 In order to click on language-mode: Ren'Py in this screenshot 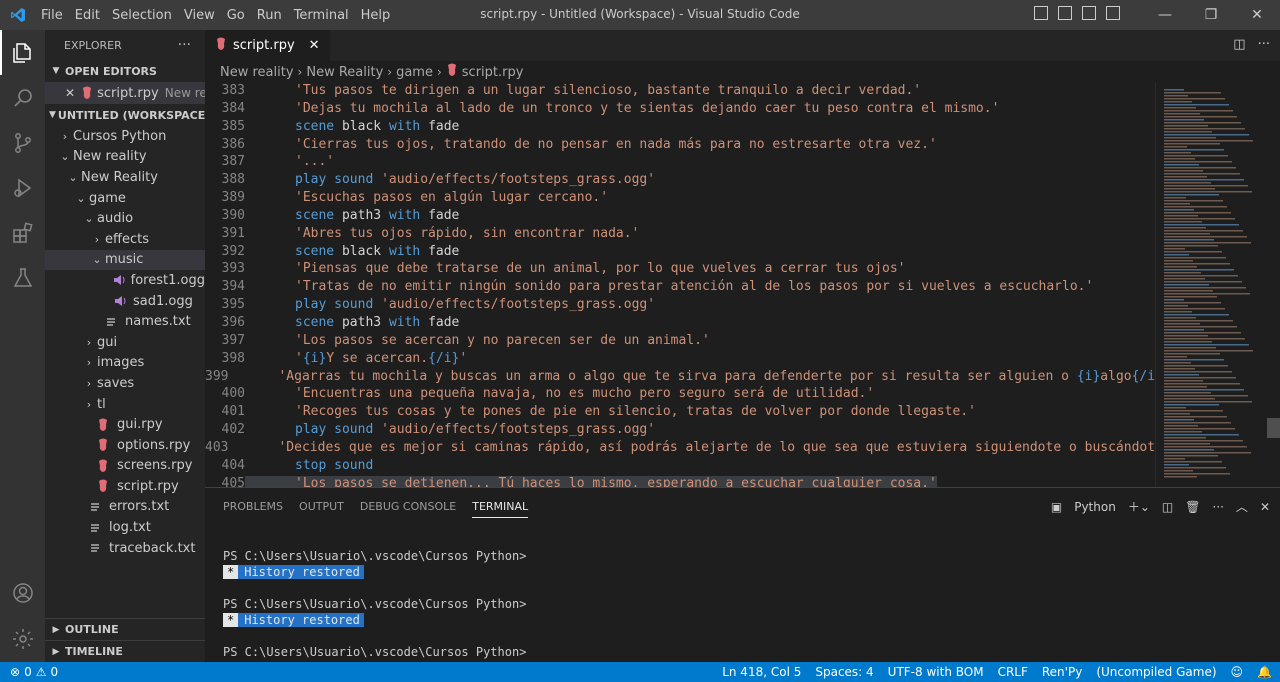, I will do `click(1062, 672)`.